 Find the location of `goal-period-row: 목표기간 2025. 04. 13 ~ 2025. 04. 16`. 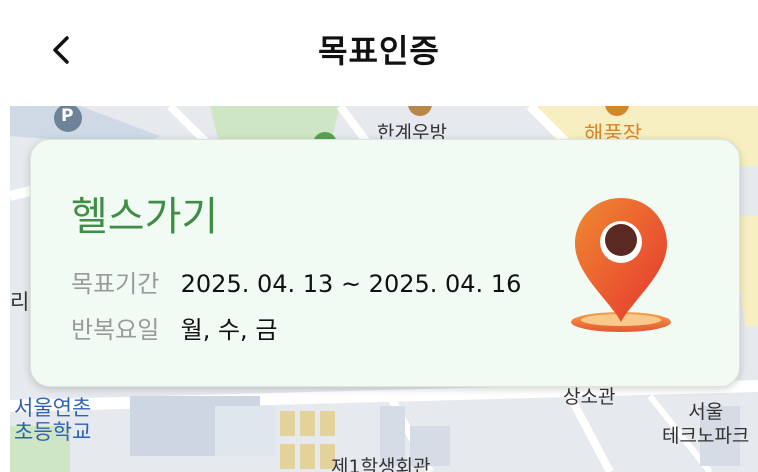

goal-period-row: 목표기간 2025. 04. 13 ~ 2025. 04. 16 is located at coordinates (296, 281).